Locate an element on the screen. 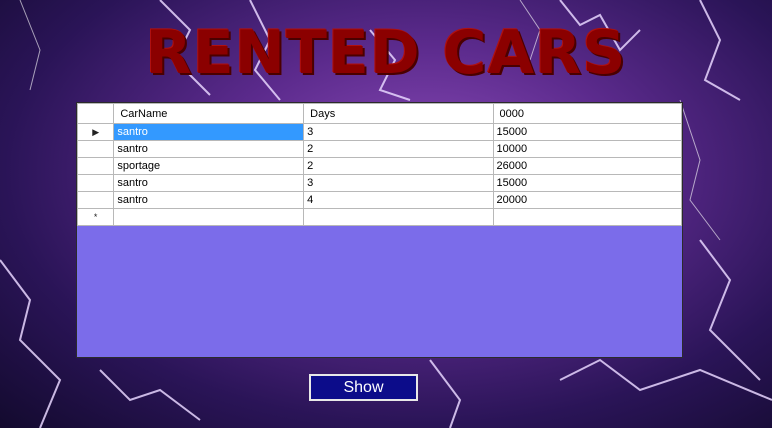  table-row: ▶ santro 3 15000 is located at coordinates (379, 132).